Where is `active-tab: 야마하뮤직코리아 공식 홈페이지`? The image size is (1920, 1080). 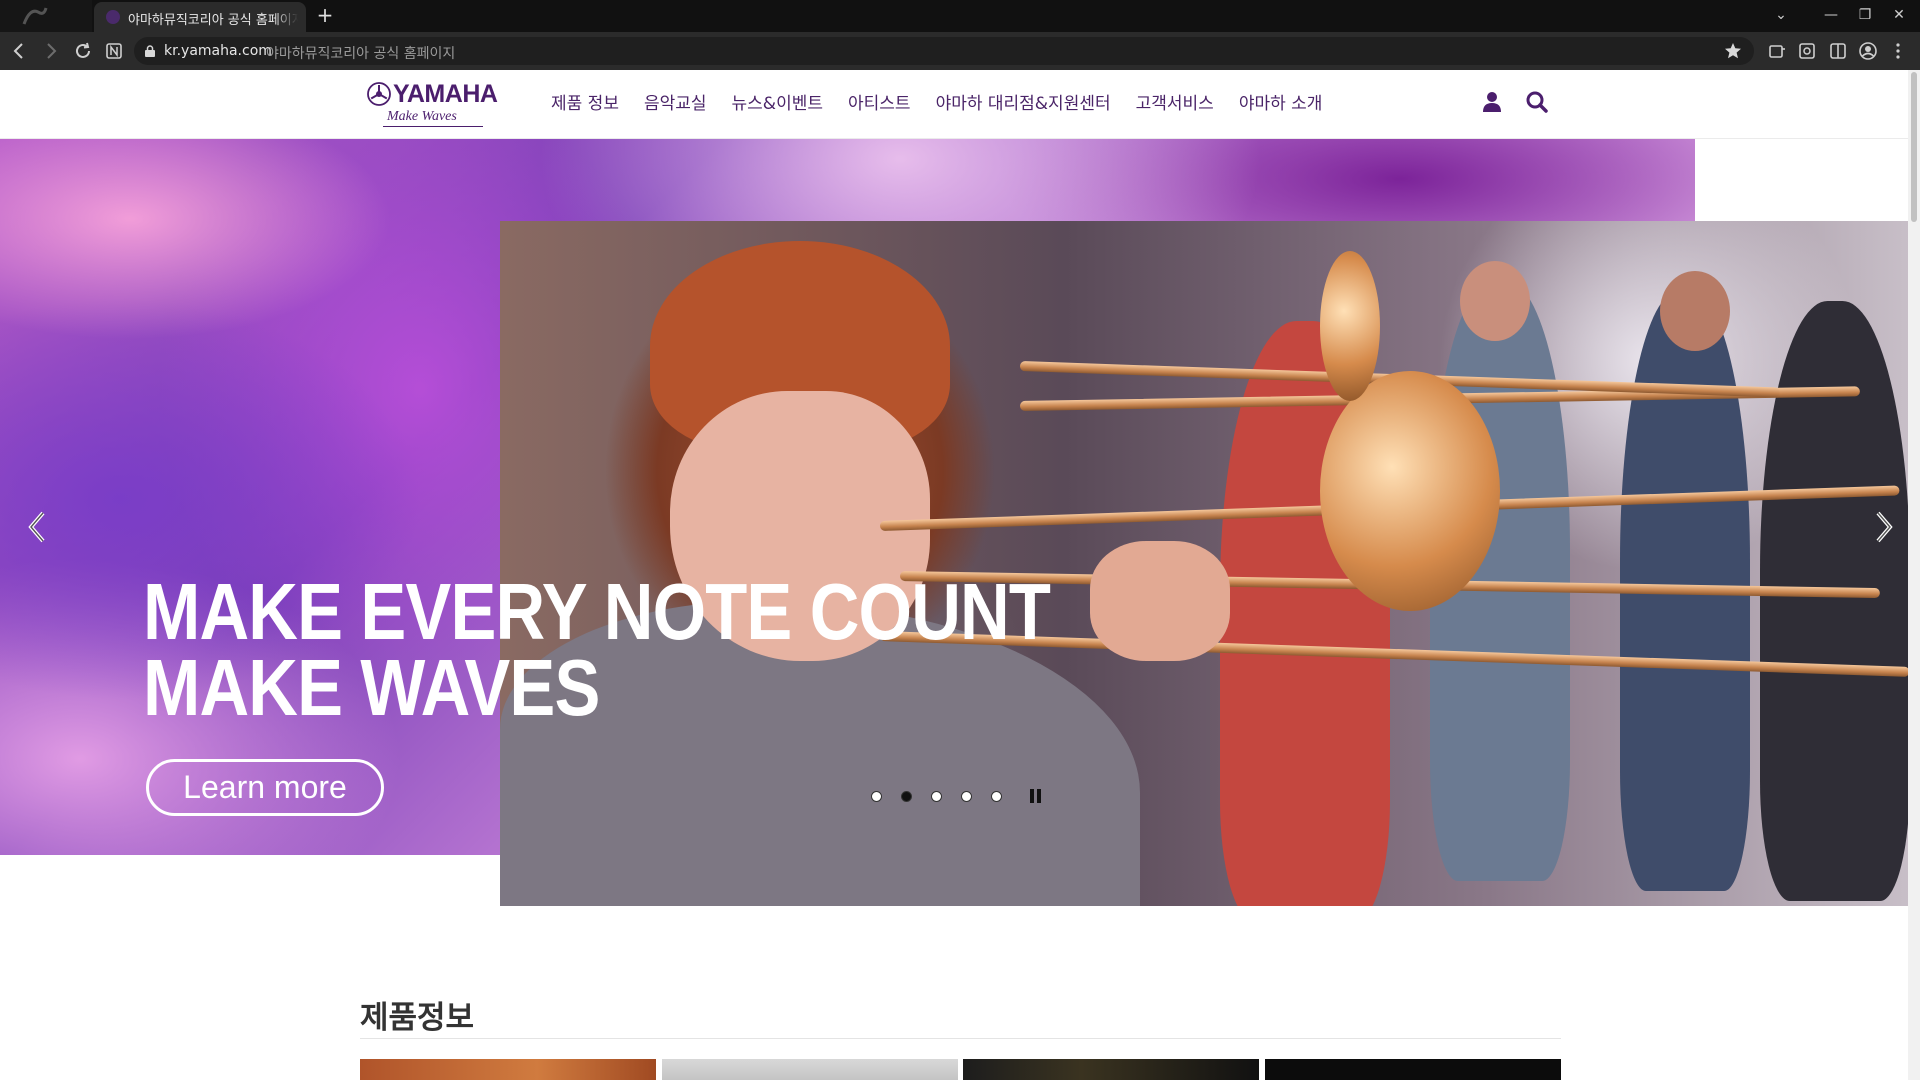 active-tab: 야마하뮤직코리아 공식 홈페이지 is located at coordinates (200, 17).